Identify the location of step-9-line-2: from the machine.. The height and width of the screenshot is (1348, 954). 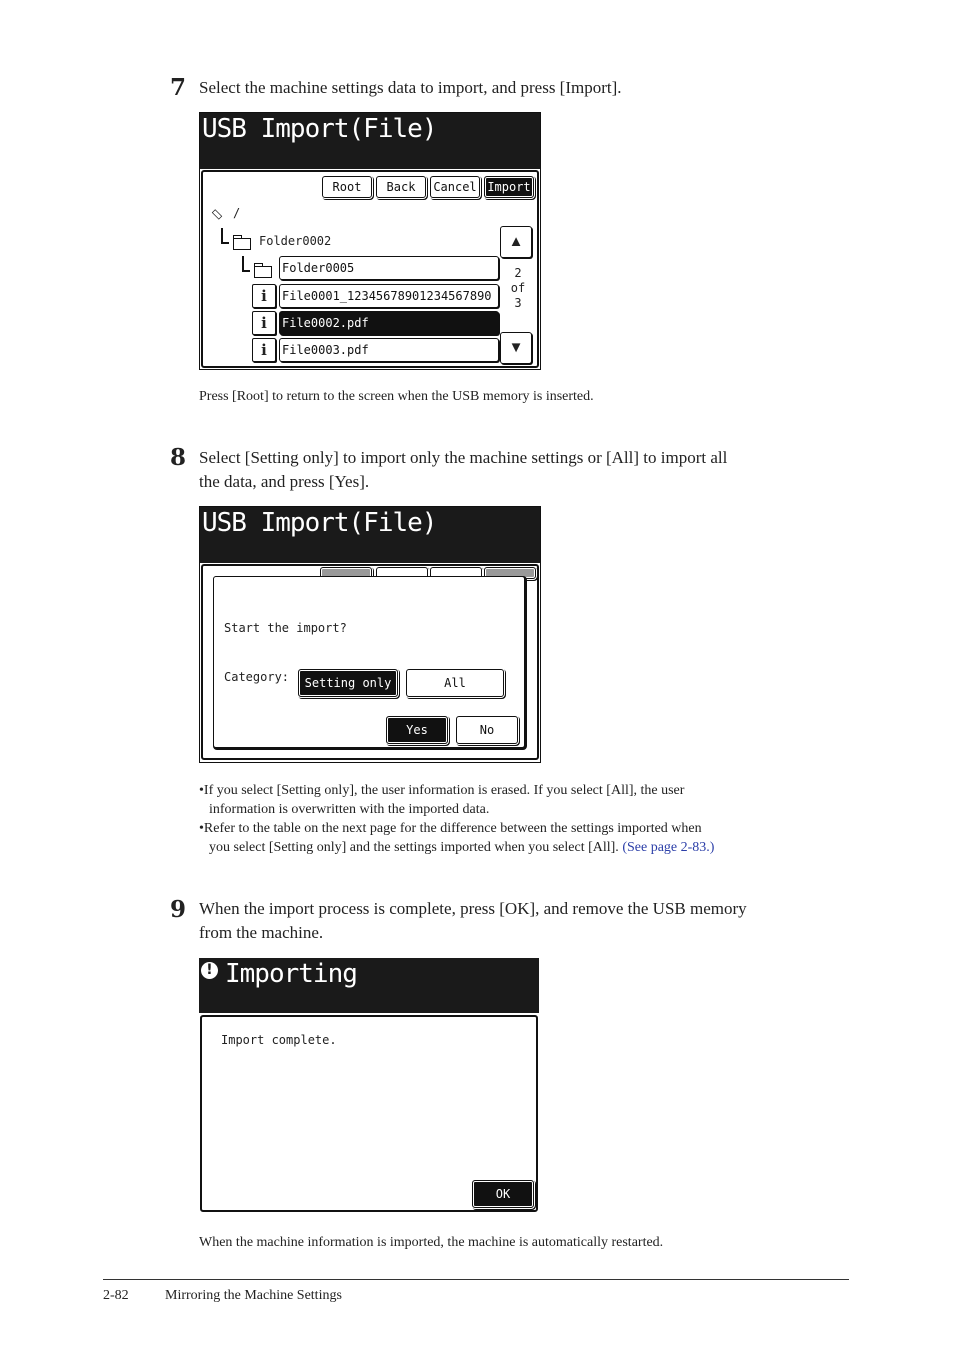
(261, 932).